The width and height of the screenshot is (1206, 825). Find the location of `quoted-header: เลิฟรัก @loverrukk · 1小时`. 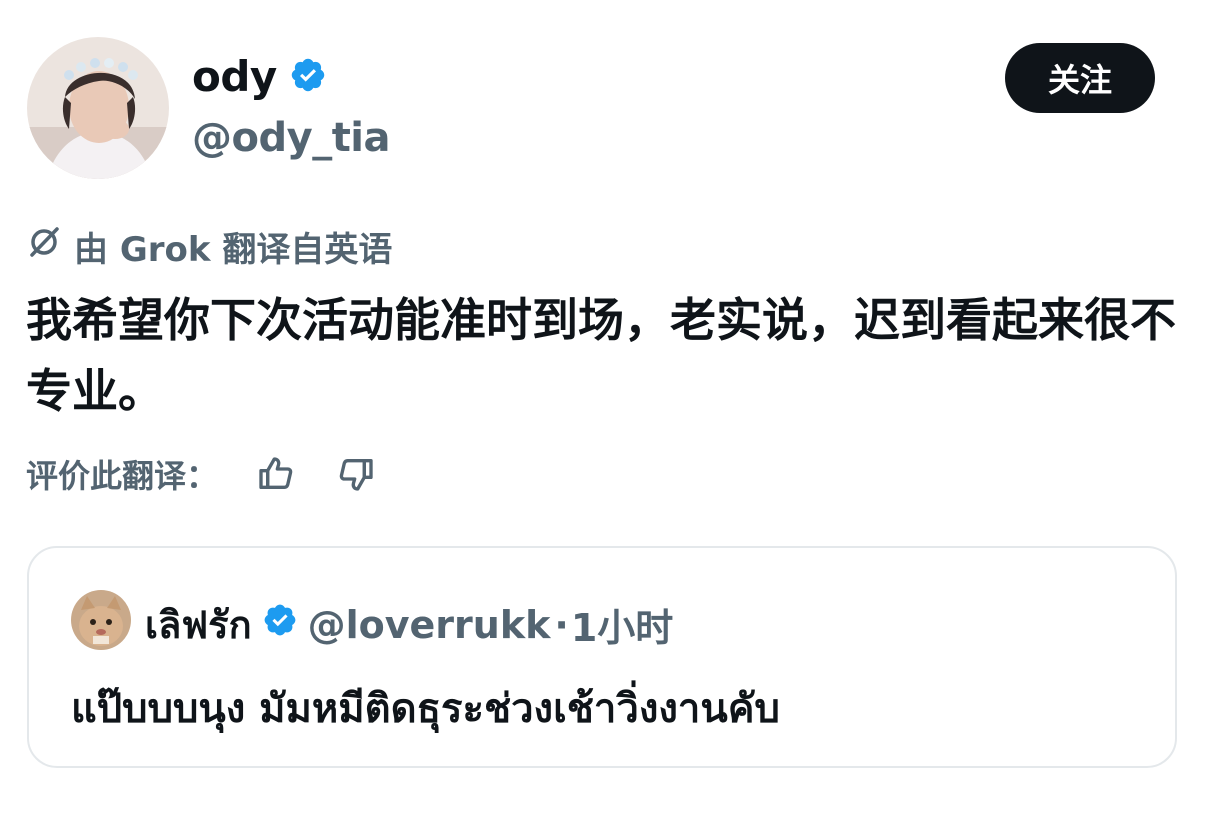

quoted-header: เลิฟรัก @loverrukk · 1小时 is located at coordinates (409, 624).